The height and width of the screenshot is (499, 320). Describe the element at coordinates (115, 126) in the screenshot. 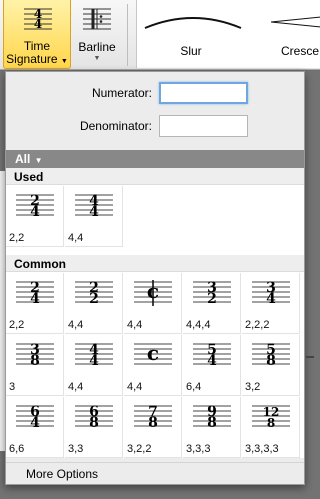

I see `denominator-label: Denominator:` at that location.